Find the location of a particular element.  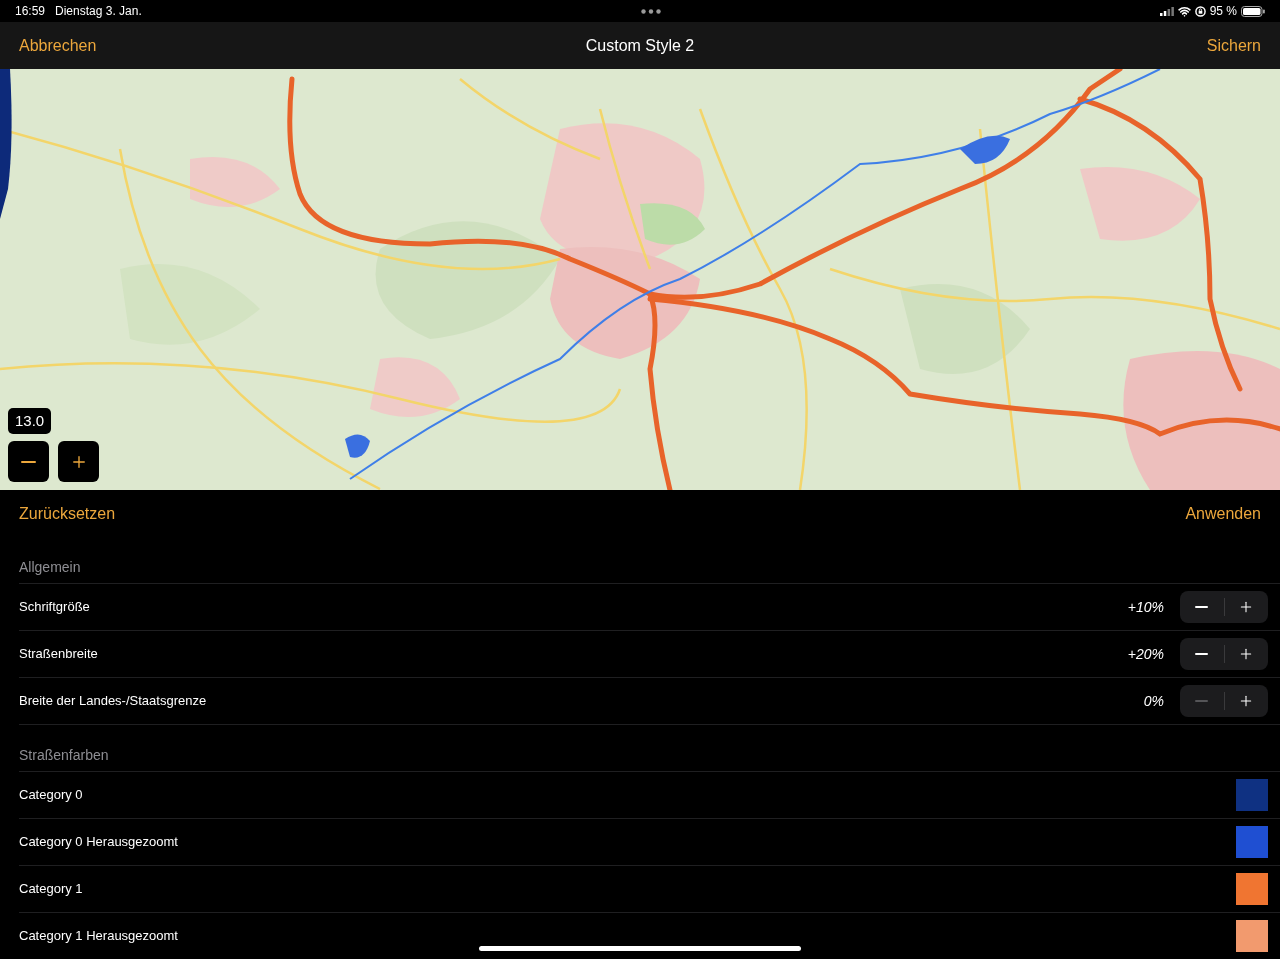

setting-label: Breite der Landes-/Staatsgrenze is located at coordinates (113, 701).